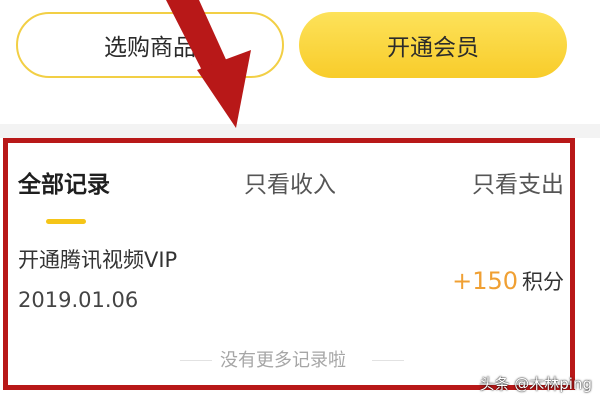  What do you see at coordinates (518, 185) in the screenshot?
I see `tab-expense-only: 只看支出` at bounding box center [518, 185].